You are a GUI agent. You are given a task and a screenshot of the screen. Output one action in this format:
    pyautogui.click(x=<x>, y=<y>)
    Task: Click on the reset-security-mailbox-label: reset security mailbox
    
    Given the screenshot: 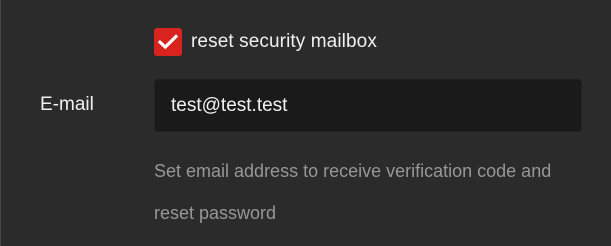 What is the action you would take?
    pyautogui.click(x=284, y=41)
    